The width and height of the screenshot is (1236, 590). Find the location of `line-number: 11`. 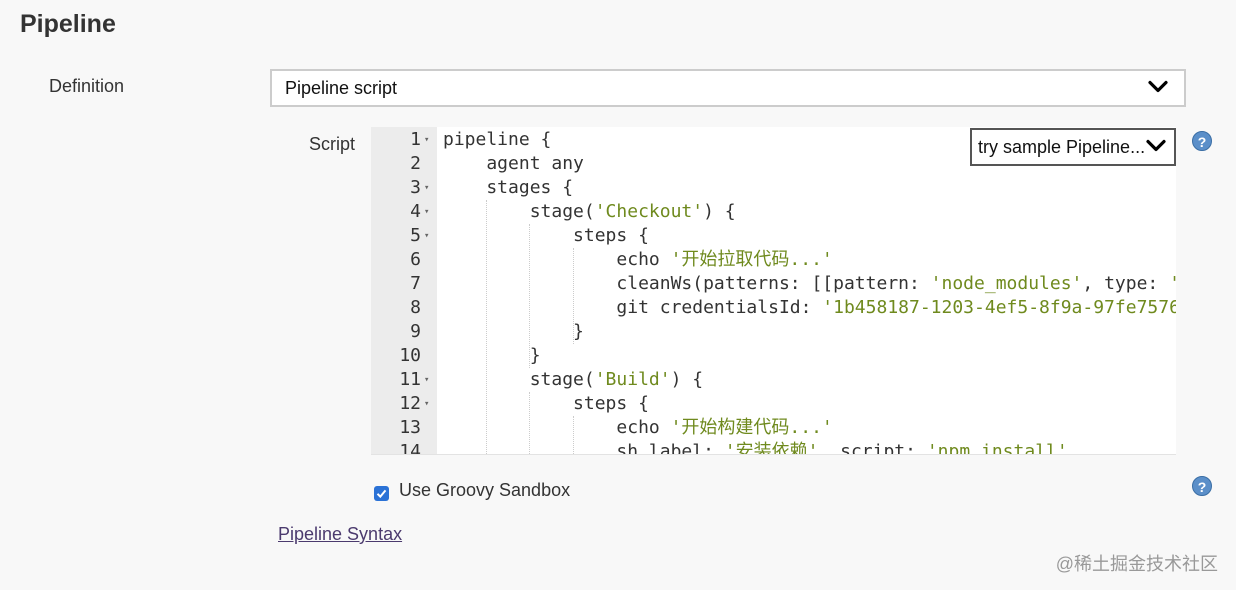

line-number: 11 is located at coordinates (410, 379).